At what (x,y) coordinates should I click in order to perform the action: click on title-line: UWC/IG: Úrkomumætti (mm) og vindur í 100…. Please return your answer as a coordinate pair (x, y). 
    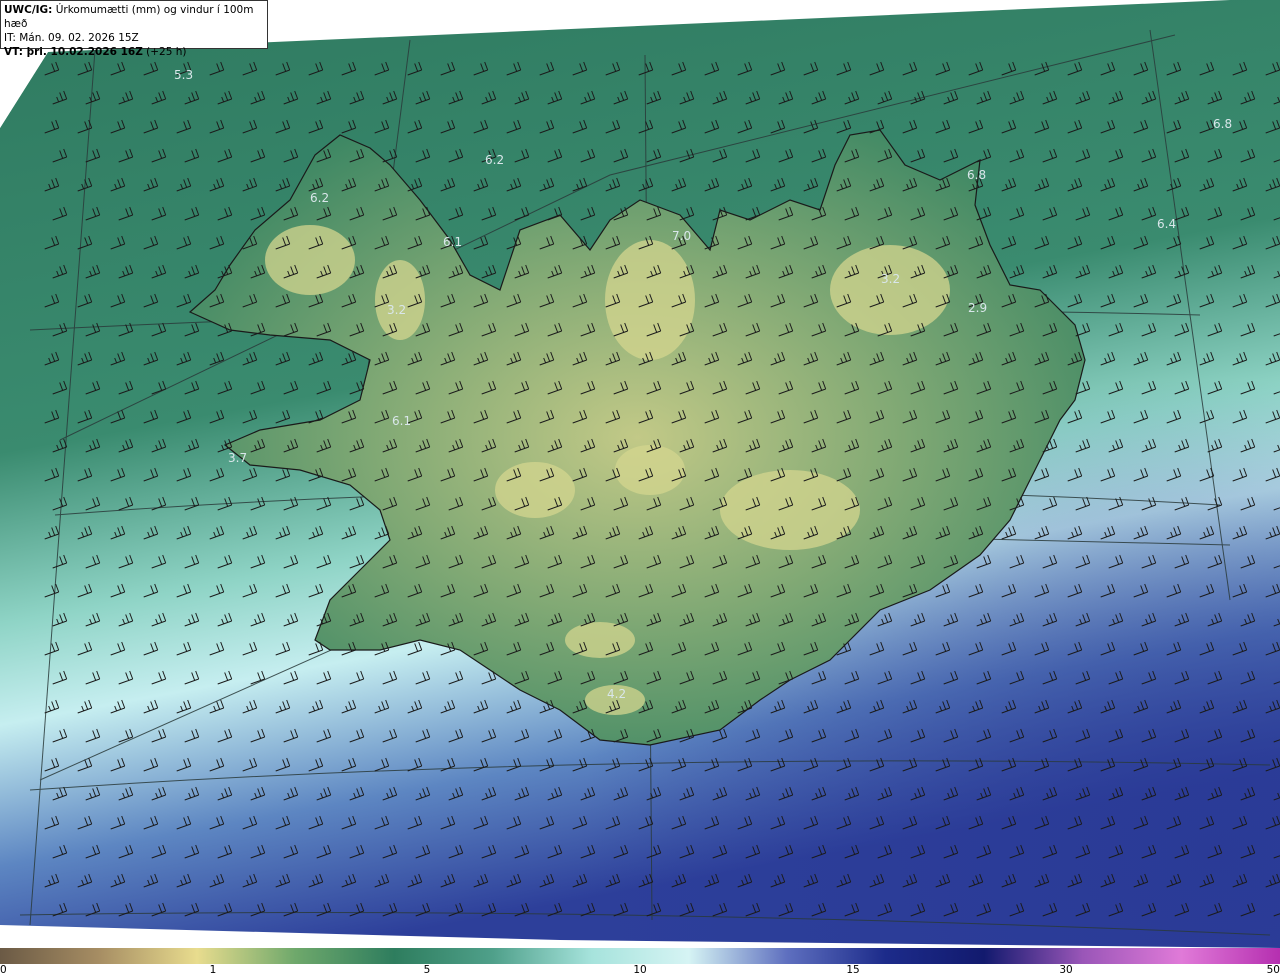
    Looking at the image, I should click on (134, 17).